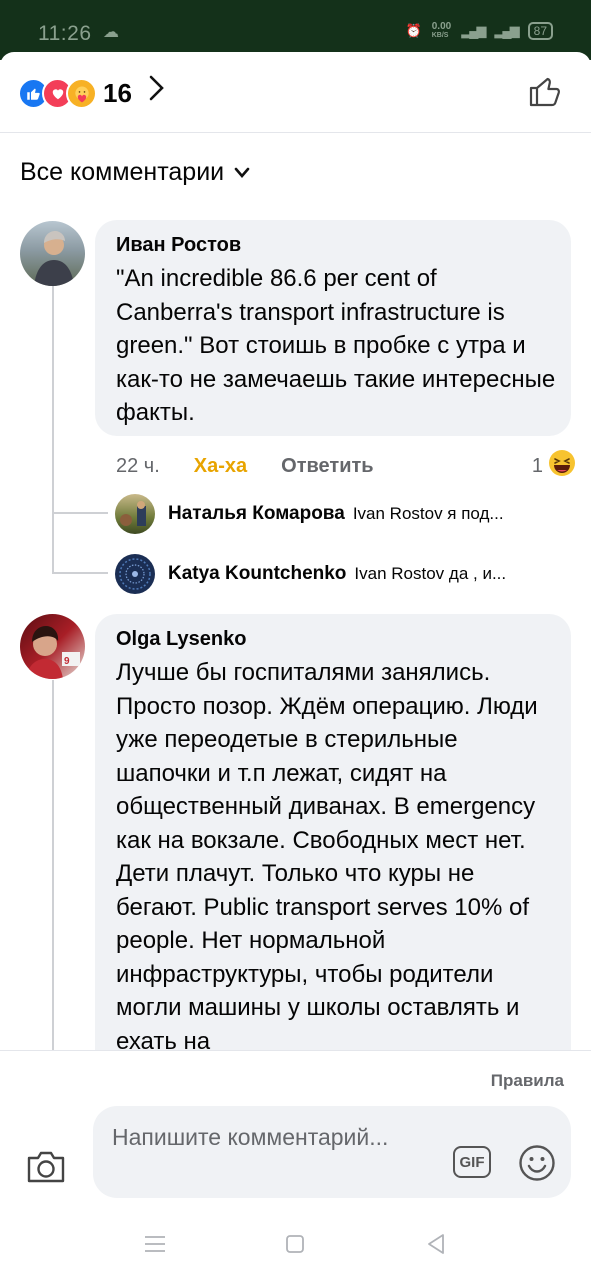 The width and height of the screenshot is (591, 1281). I want to click on signal-4g-icon: ▂▄▆, so click(506, 30).